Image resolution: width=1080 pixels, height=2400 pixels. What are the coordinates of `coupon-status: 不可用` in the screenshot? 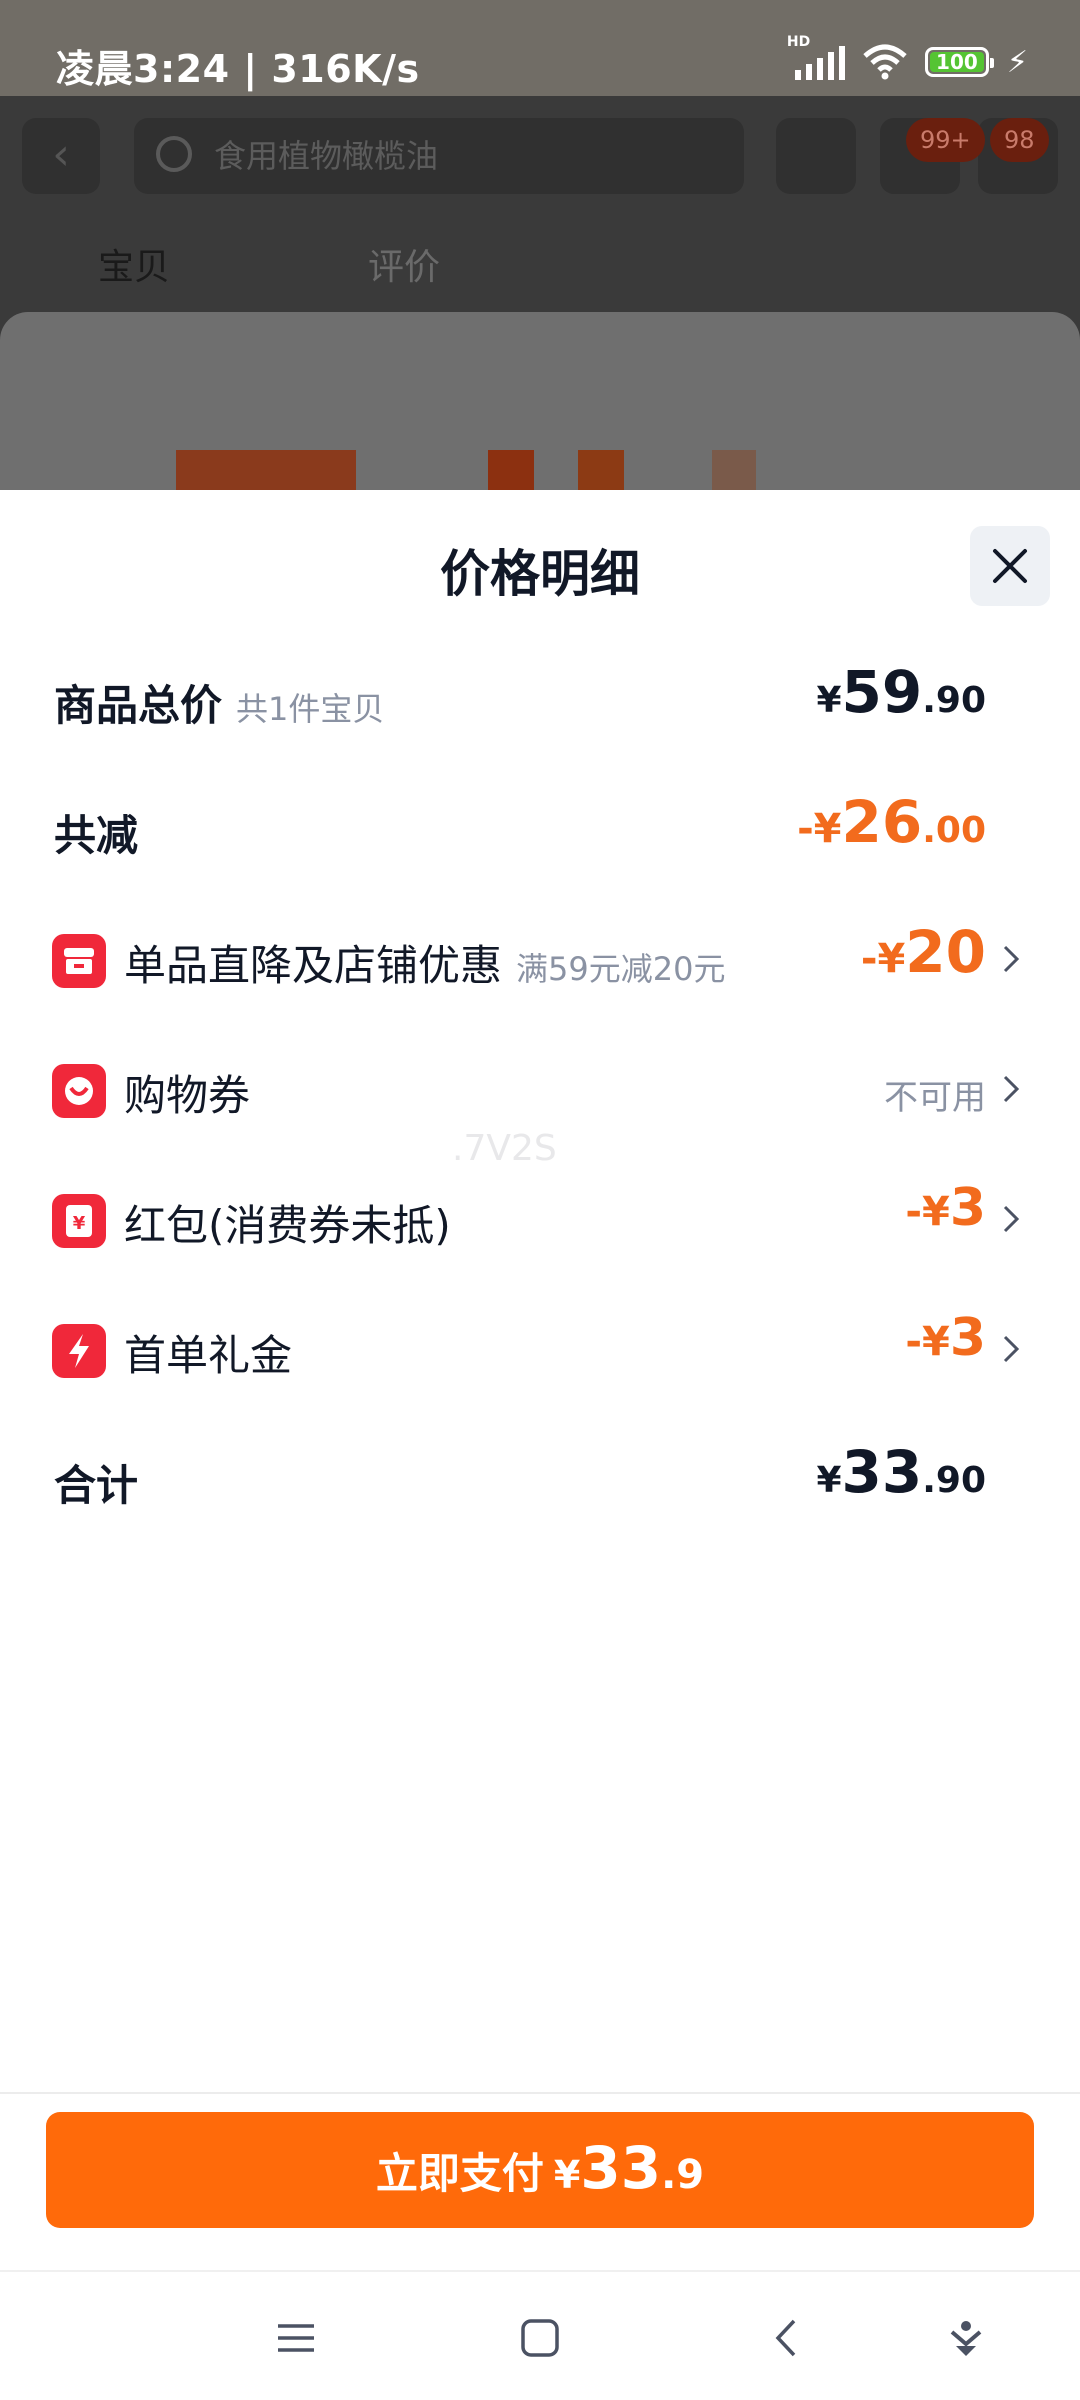 It's located at (935, 1098).